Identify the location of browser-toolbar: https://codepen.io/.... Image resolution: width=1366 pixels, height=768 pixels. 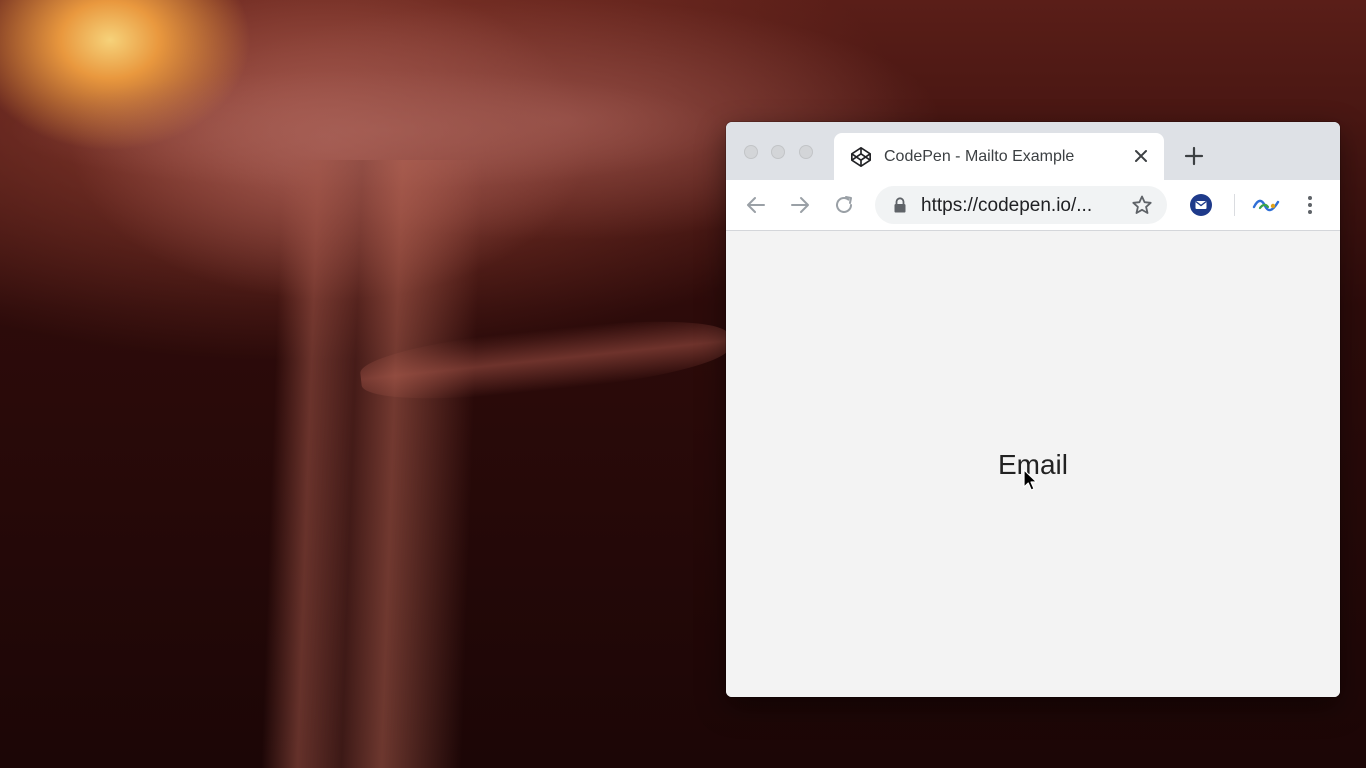
(1033, 205).